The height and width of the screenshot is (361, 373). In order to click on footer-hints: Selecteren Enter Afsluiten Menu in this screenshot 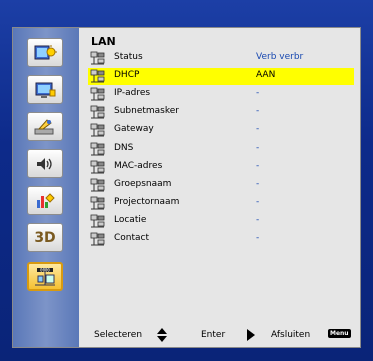, I will do `click(219, 336)`.